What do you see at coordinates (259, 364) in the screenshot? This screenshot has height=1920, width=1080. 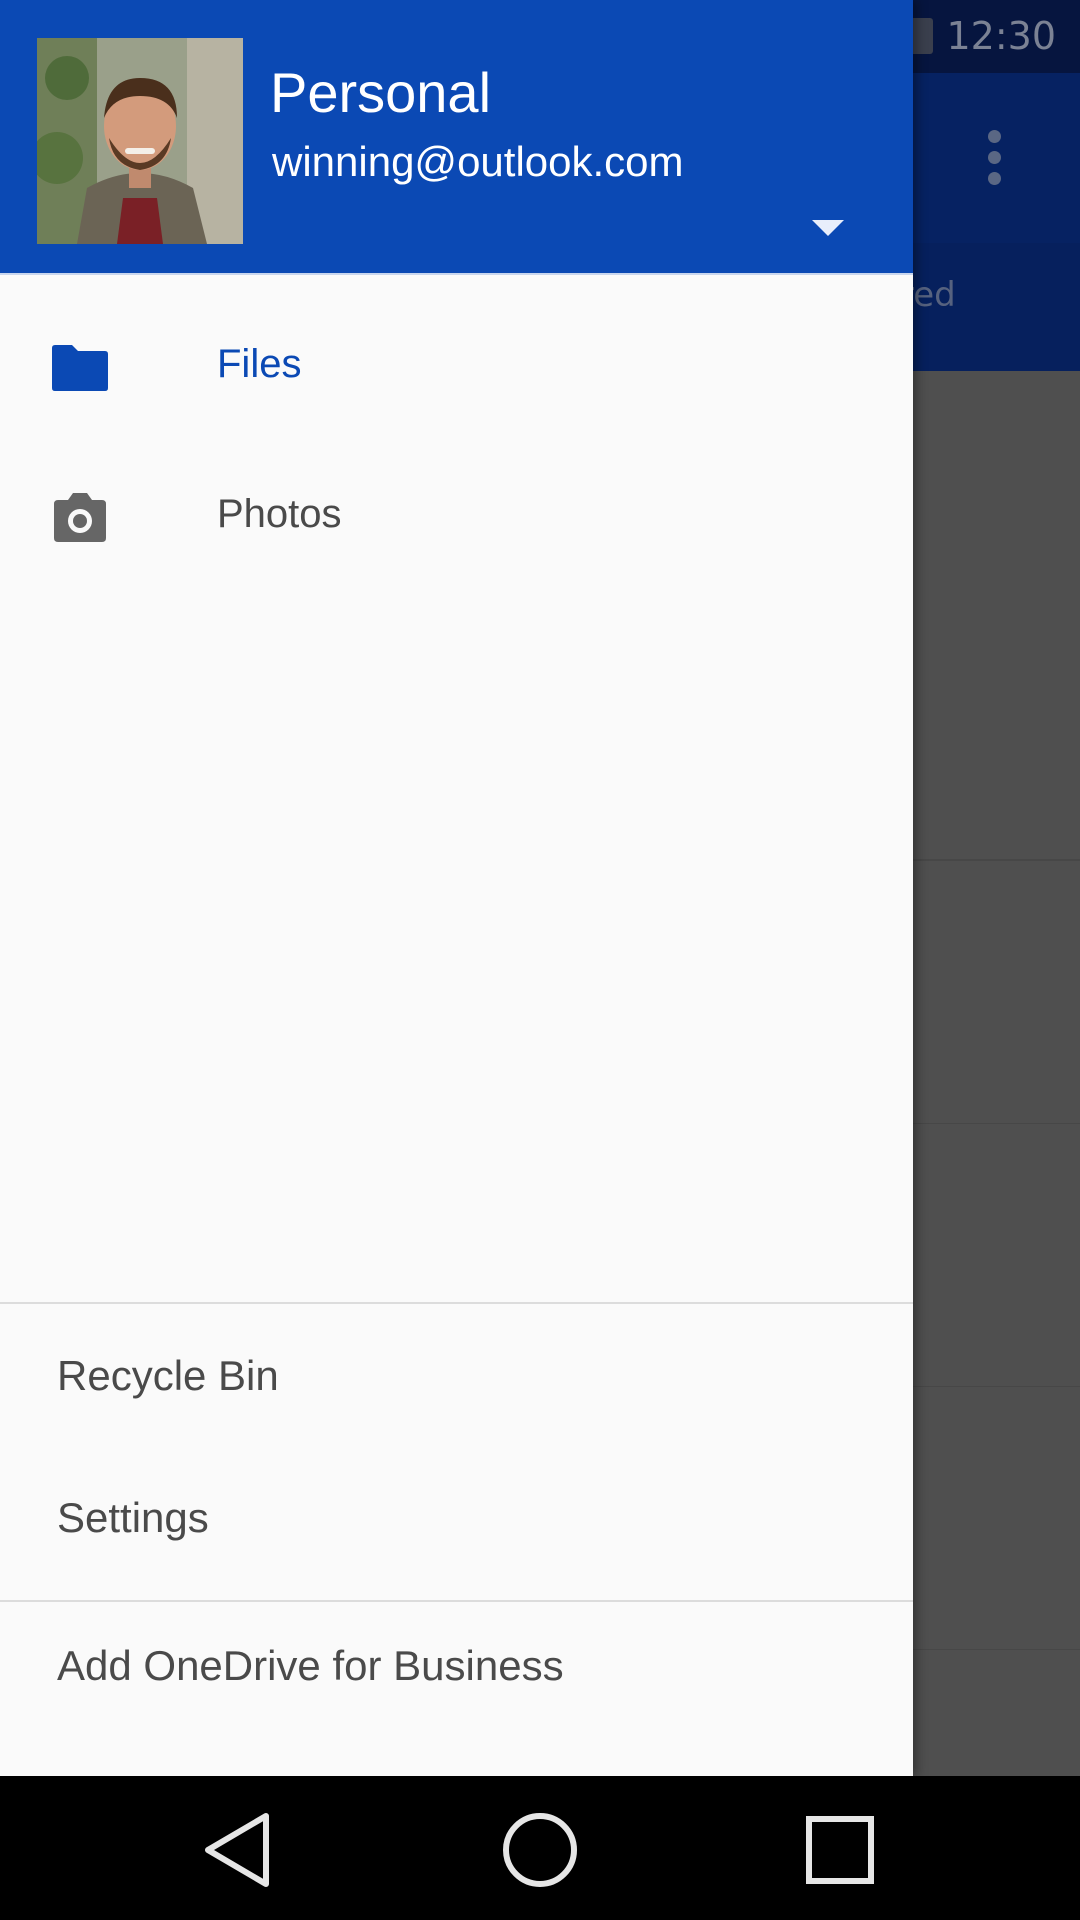 I see `nav-item-label: Files` at bounding box center [259, 364].